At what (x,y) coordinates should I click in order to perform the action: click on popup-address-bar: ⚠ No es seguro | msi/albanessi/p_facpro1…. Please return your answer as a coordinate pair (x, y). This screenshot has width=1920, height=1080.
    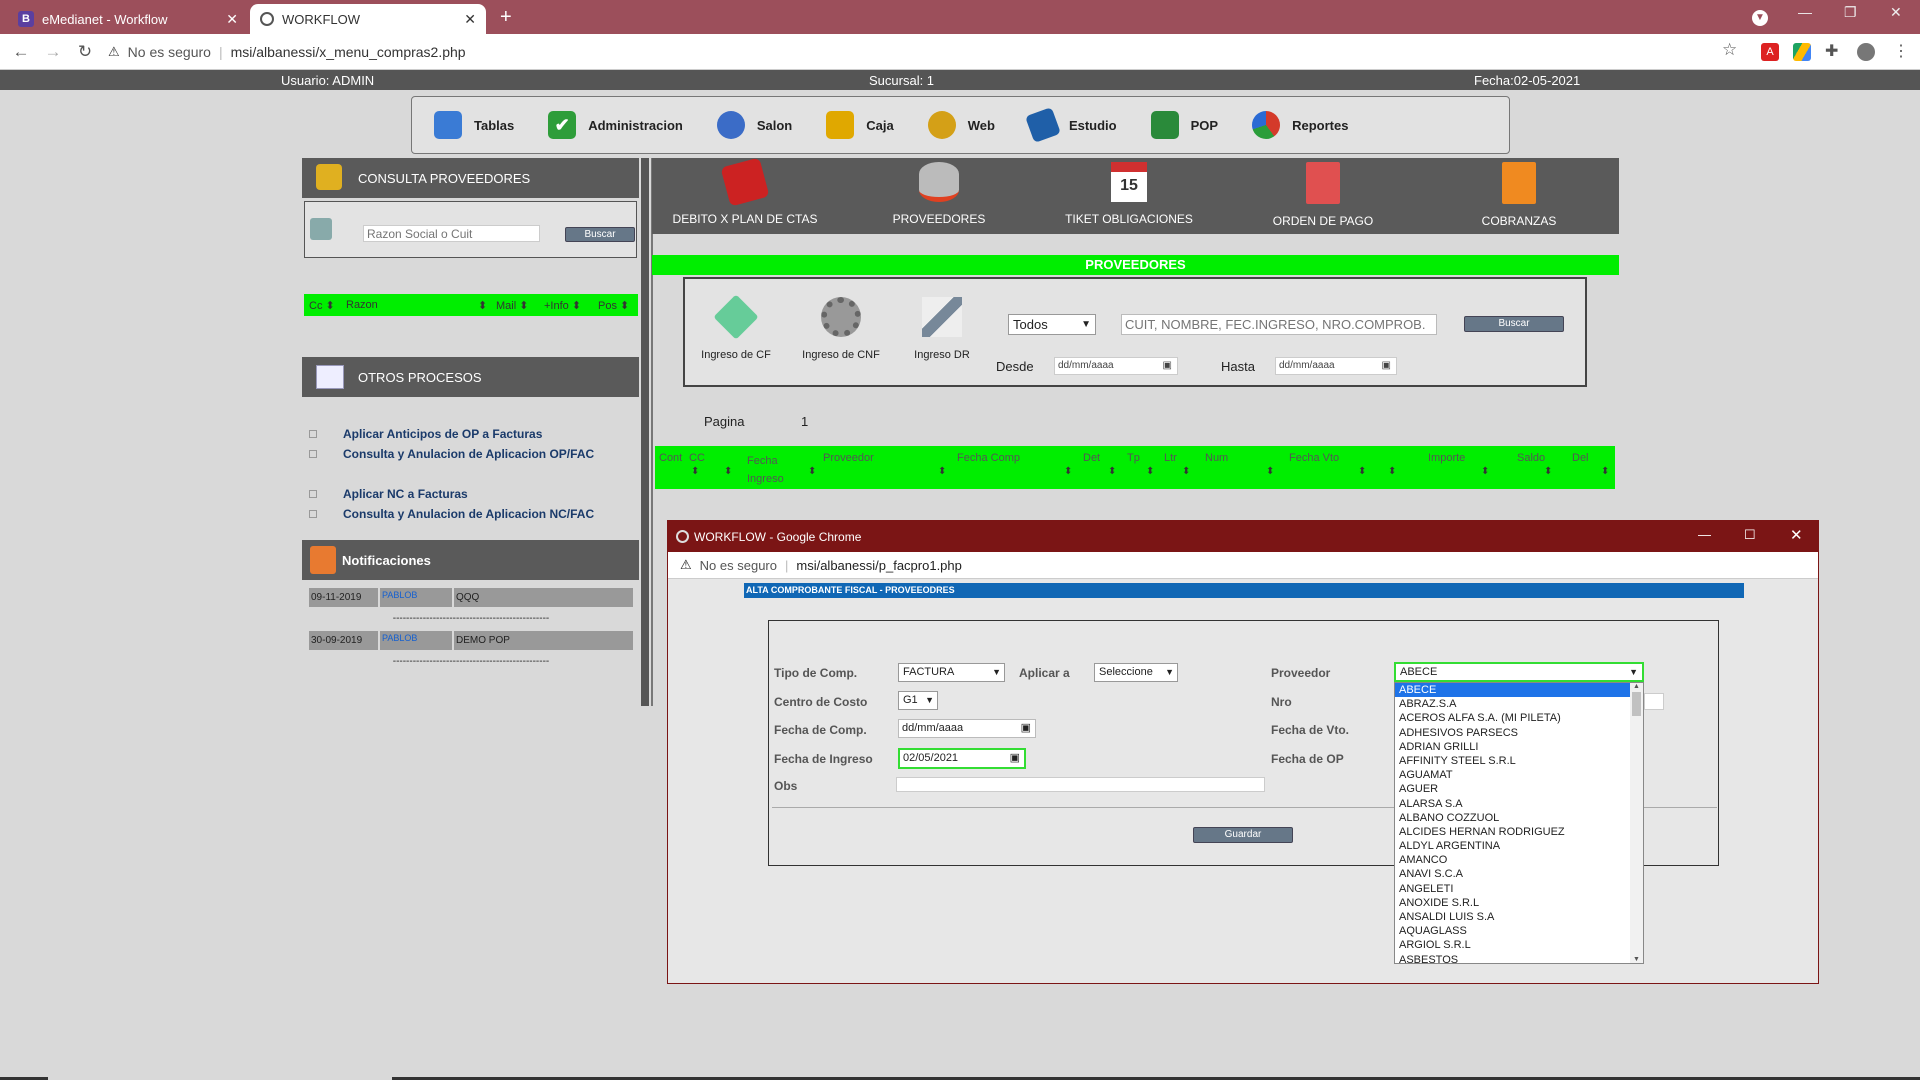
    Looking at the image, I should click on (1243, 565).